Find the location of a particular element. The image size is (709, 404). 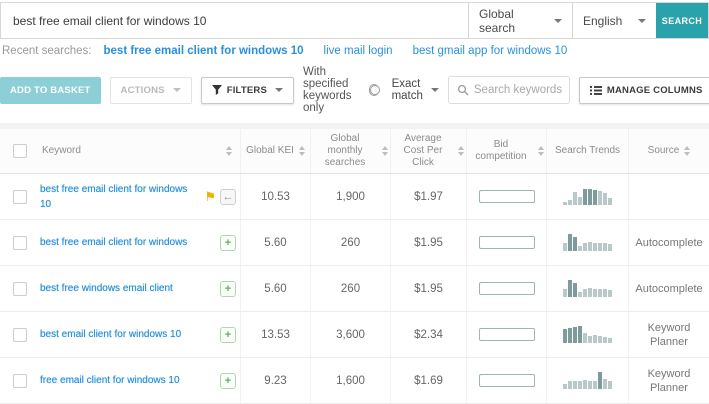

top-search-bar: Global search English SEARCH is located at coordinates (354, 20).